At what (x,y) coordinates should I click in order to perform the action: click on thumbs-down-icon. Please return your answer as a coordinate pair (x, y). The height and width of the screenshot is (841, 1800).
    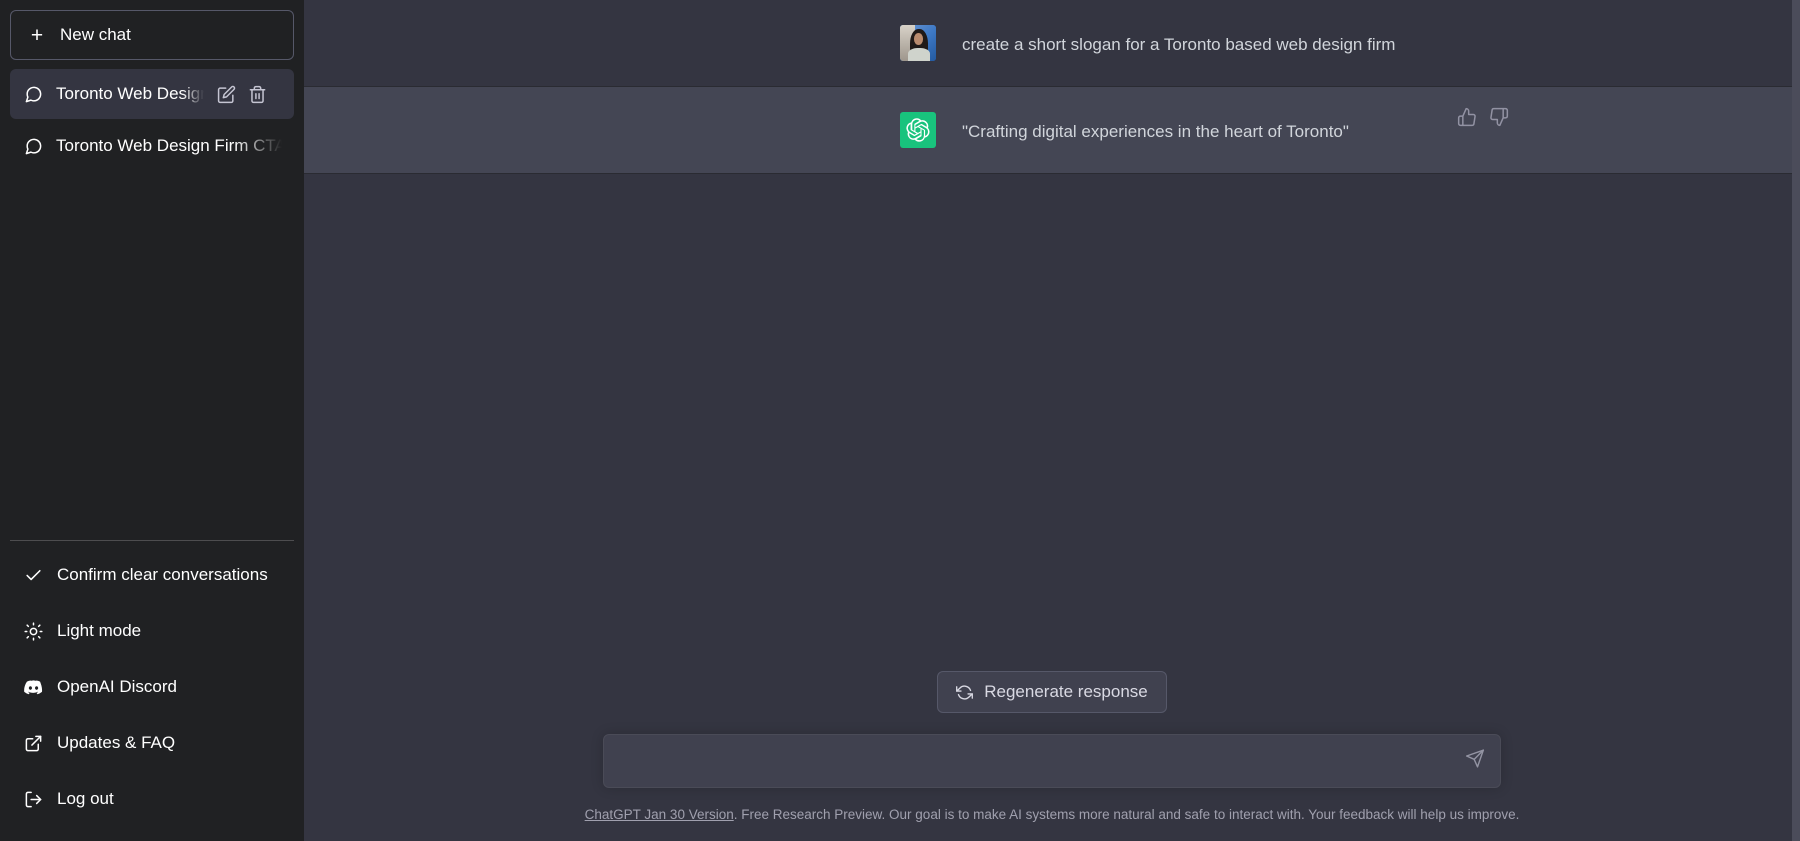
    Looking at the image, I should click on (1499, 119).